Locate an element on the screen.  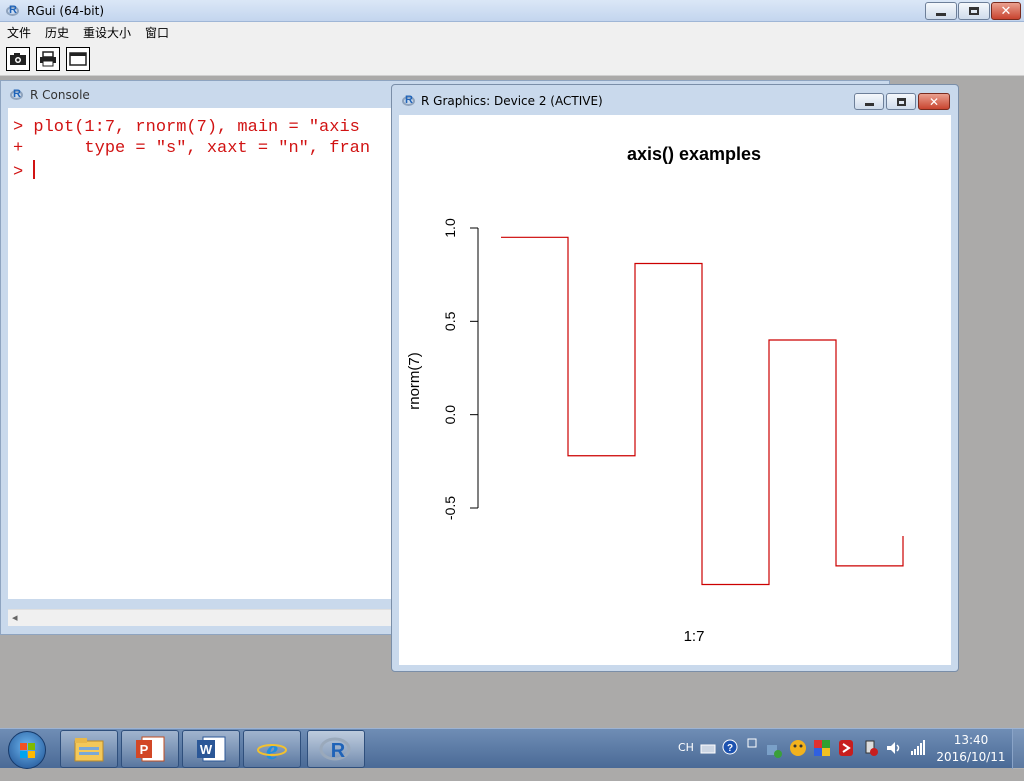
show-desktop-button is located at coordinates (1018, 749).